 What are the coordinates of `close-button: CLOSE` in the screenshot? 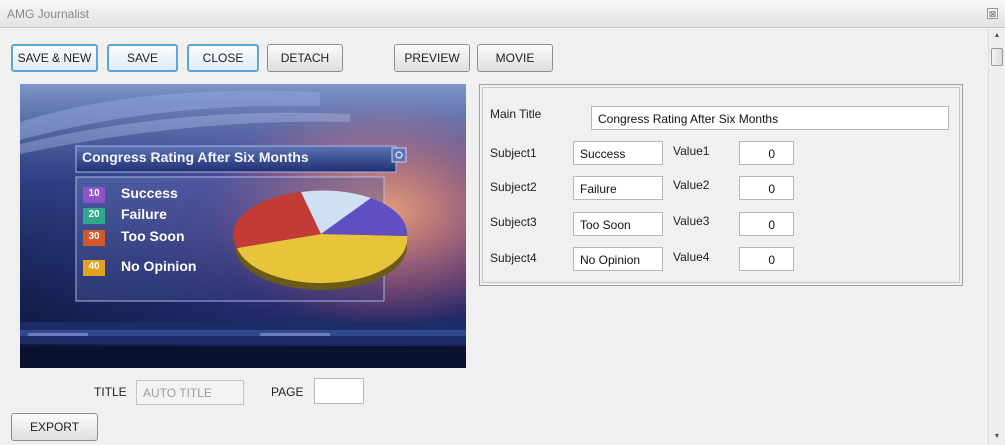 It's located at (223, 58).